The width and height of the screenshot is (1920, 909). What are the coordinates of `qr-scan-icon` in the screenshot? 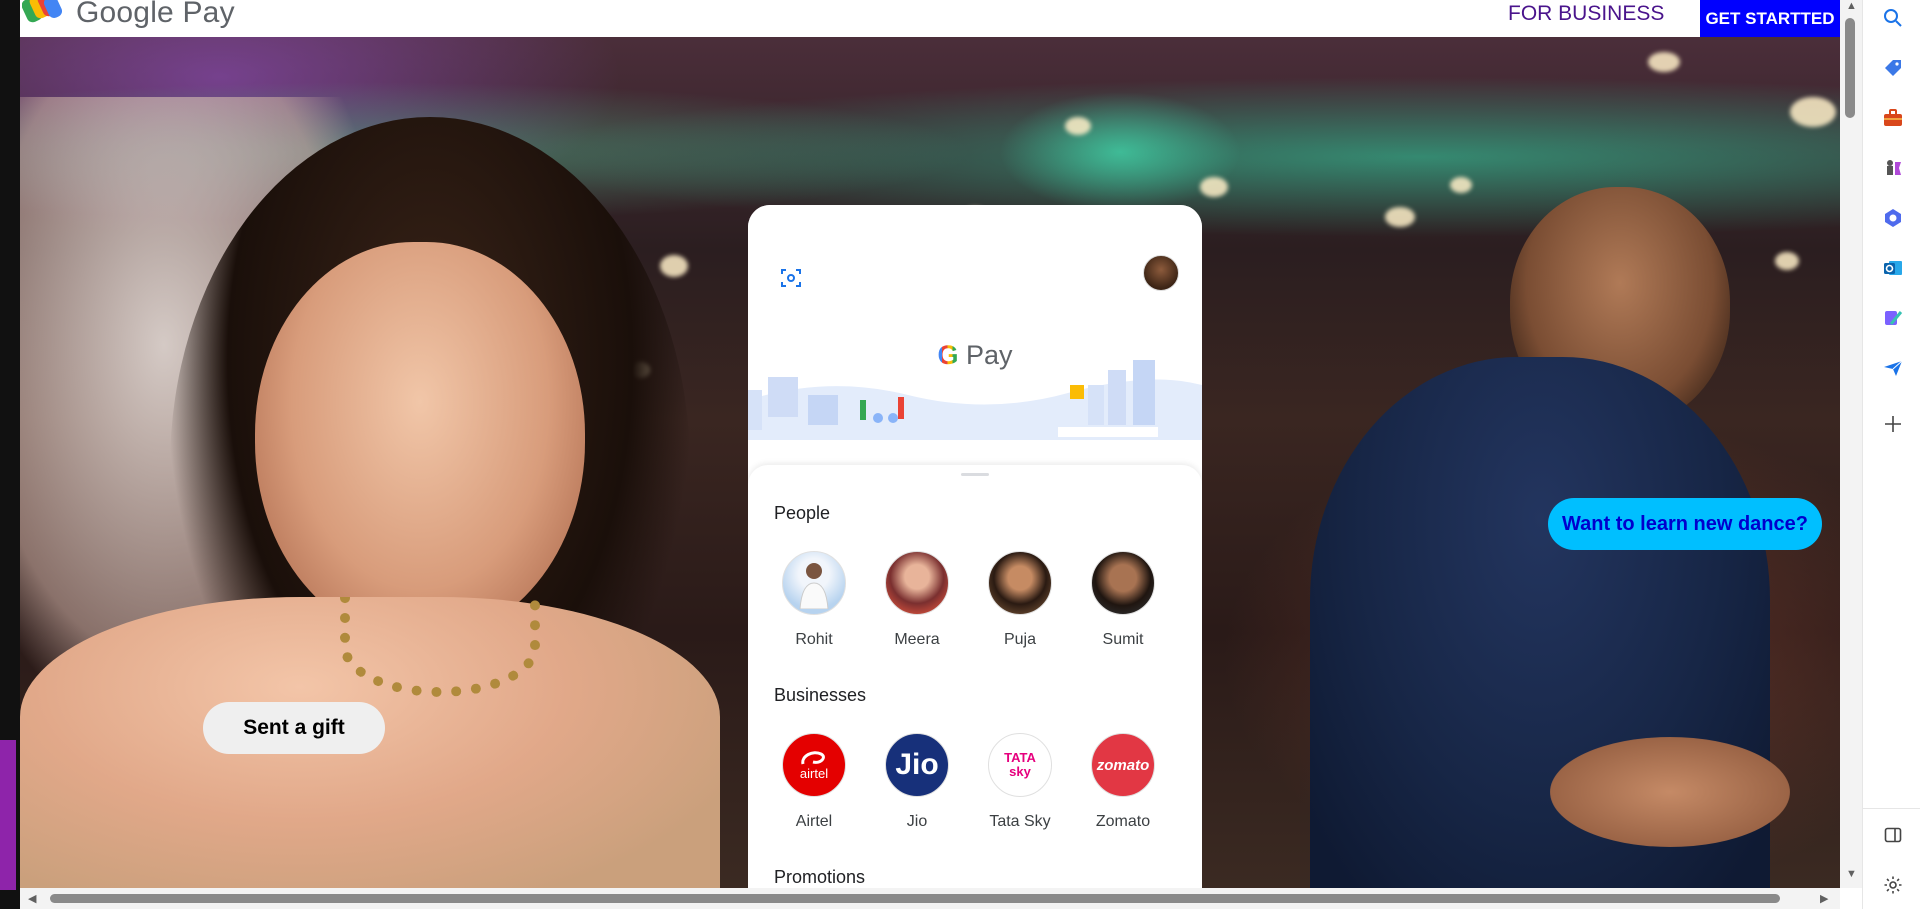 It's located at (791, 278).